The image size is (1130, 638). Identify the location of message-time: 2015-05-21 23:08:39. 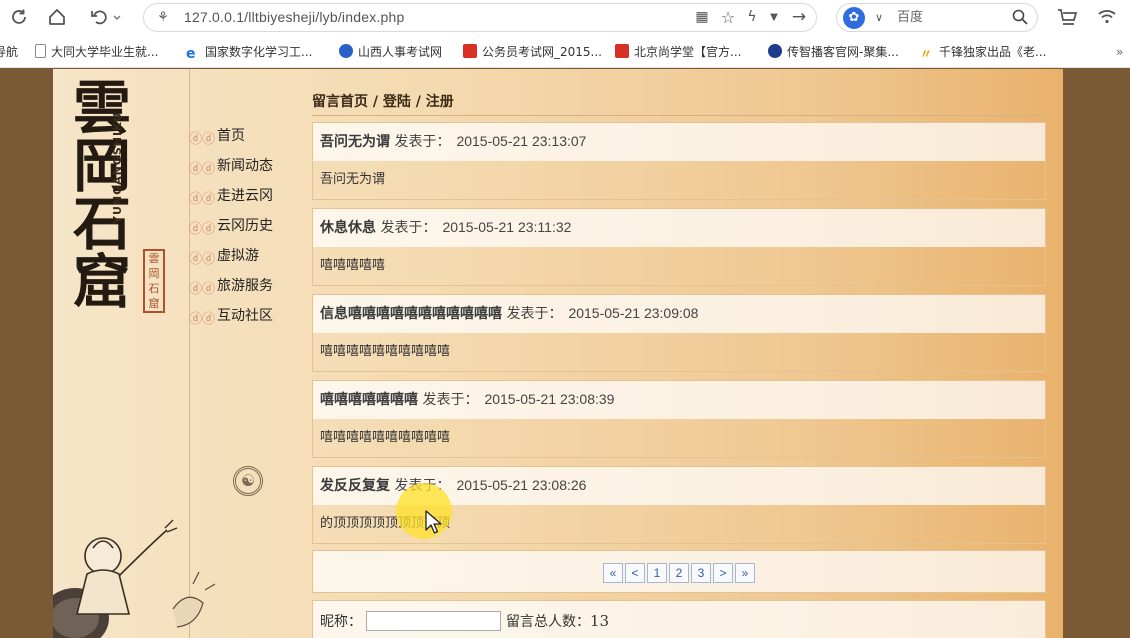
(549, 399).